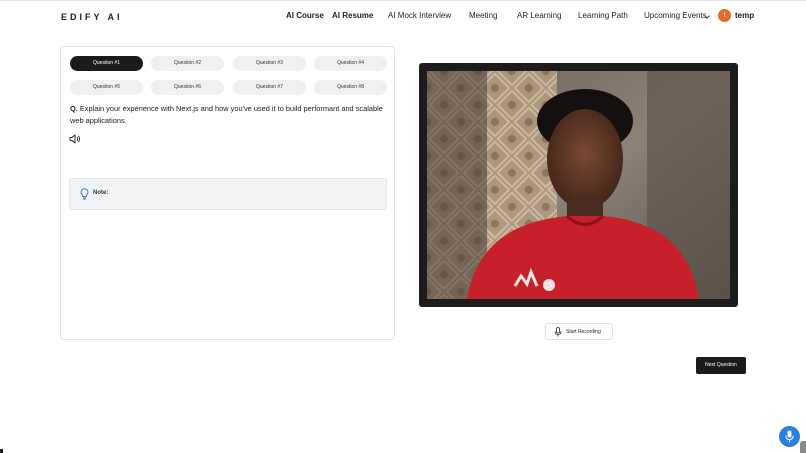 The height and width of the screenshot is (453, 806). Describe the element at coordinates (84, 194) in the screenshot. I see `lightbulb-icon` at that location.